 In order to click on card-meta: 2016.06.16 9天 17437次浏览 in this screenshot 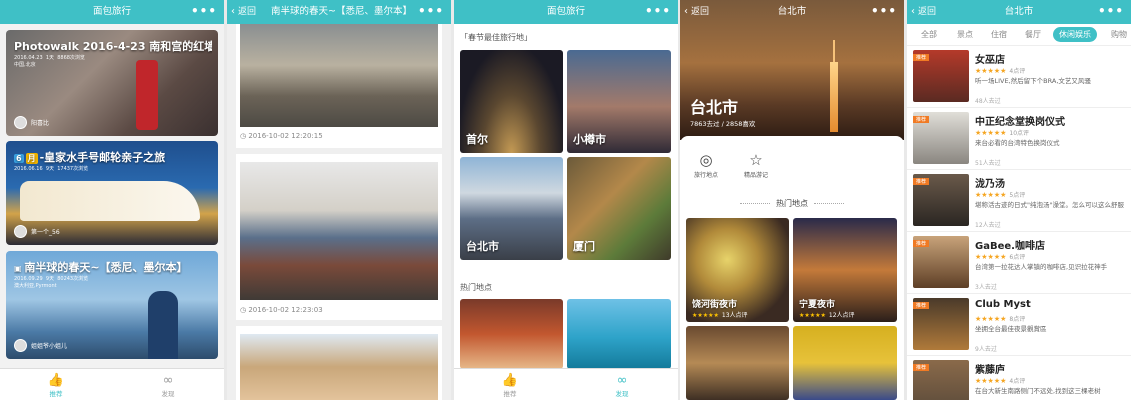, I will do `click(51, 169)`.